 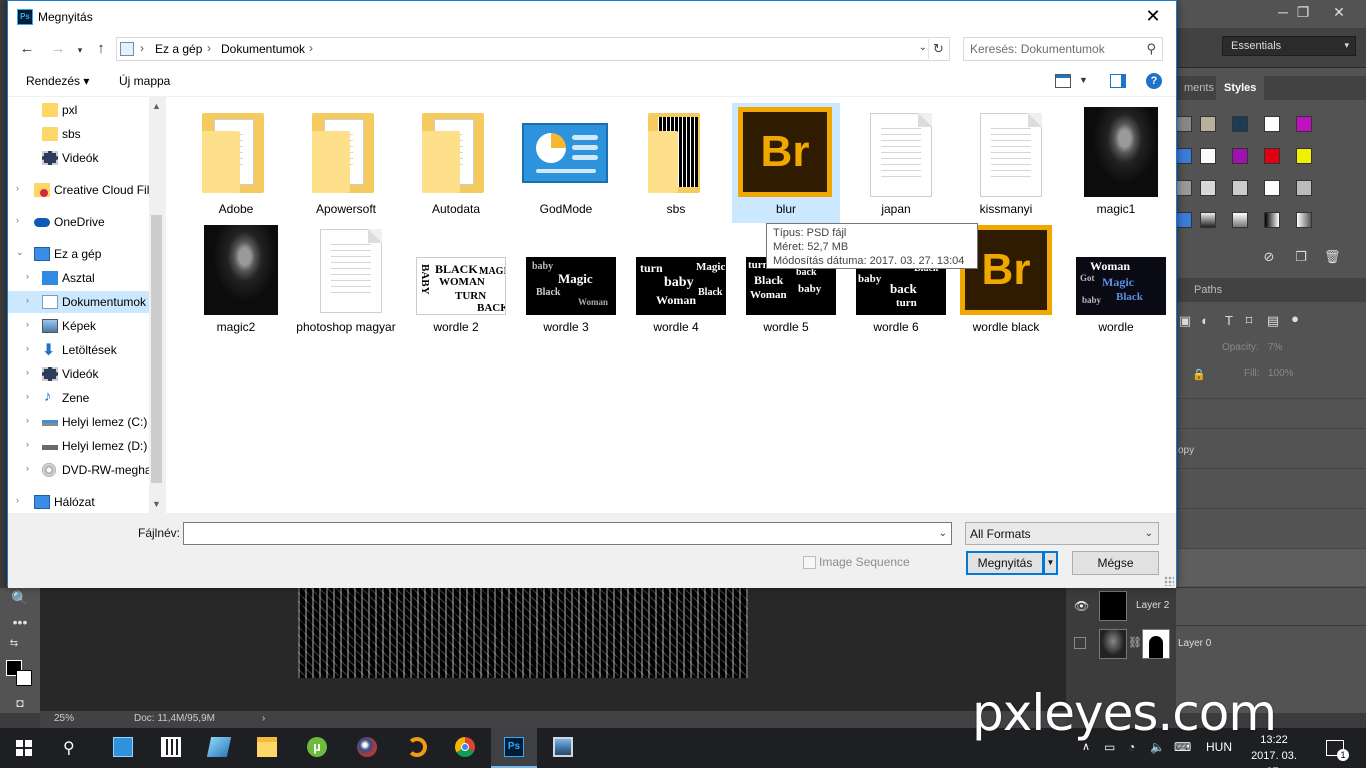 I want to click on volume-icon: 🔈, so click(x=1157, y=747).